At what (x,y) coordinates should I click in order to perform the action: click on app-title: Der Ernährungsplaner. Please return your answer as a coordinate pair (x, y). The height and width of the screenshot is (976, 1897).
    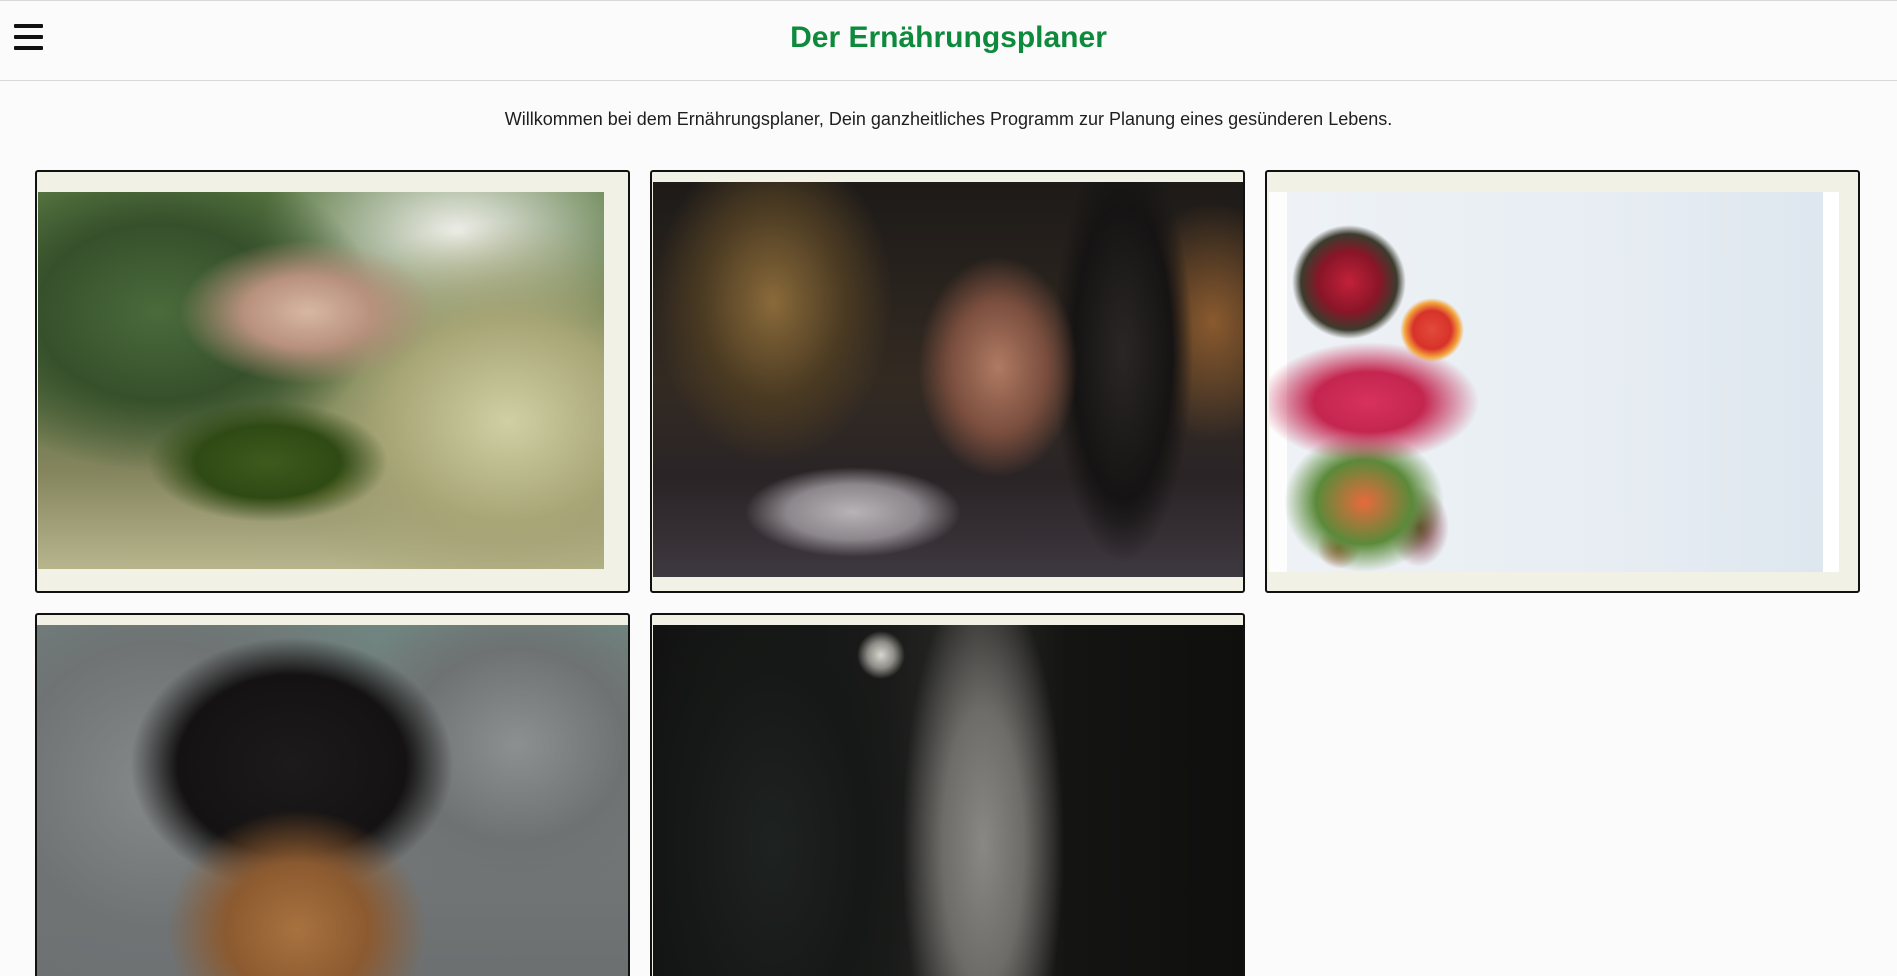
    Looking at the image, I should click on (948, 37).